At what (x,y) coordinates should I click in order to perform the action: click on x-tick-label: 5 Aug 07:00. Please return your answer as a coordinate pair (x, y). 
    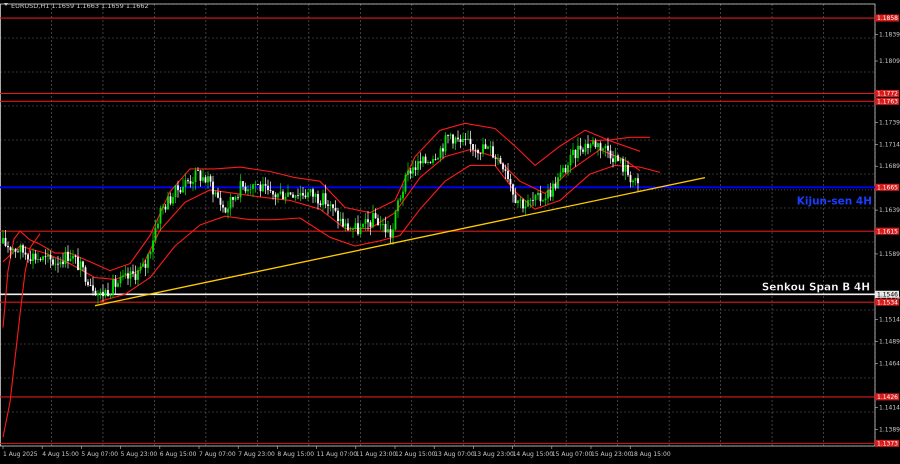
    Looking at the image, I should click on (99, 454).